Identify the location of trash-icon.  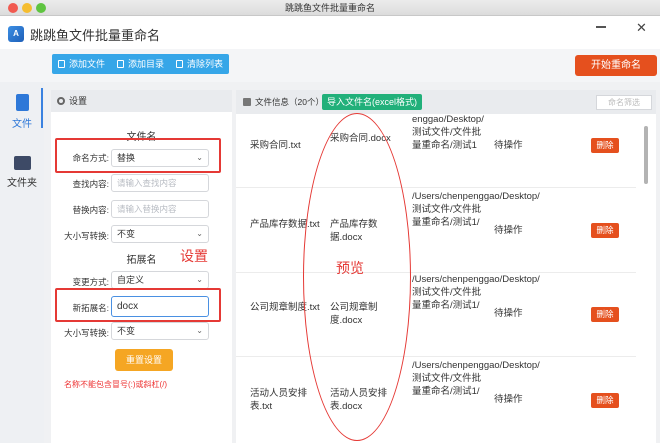
(180, 64).